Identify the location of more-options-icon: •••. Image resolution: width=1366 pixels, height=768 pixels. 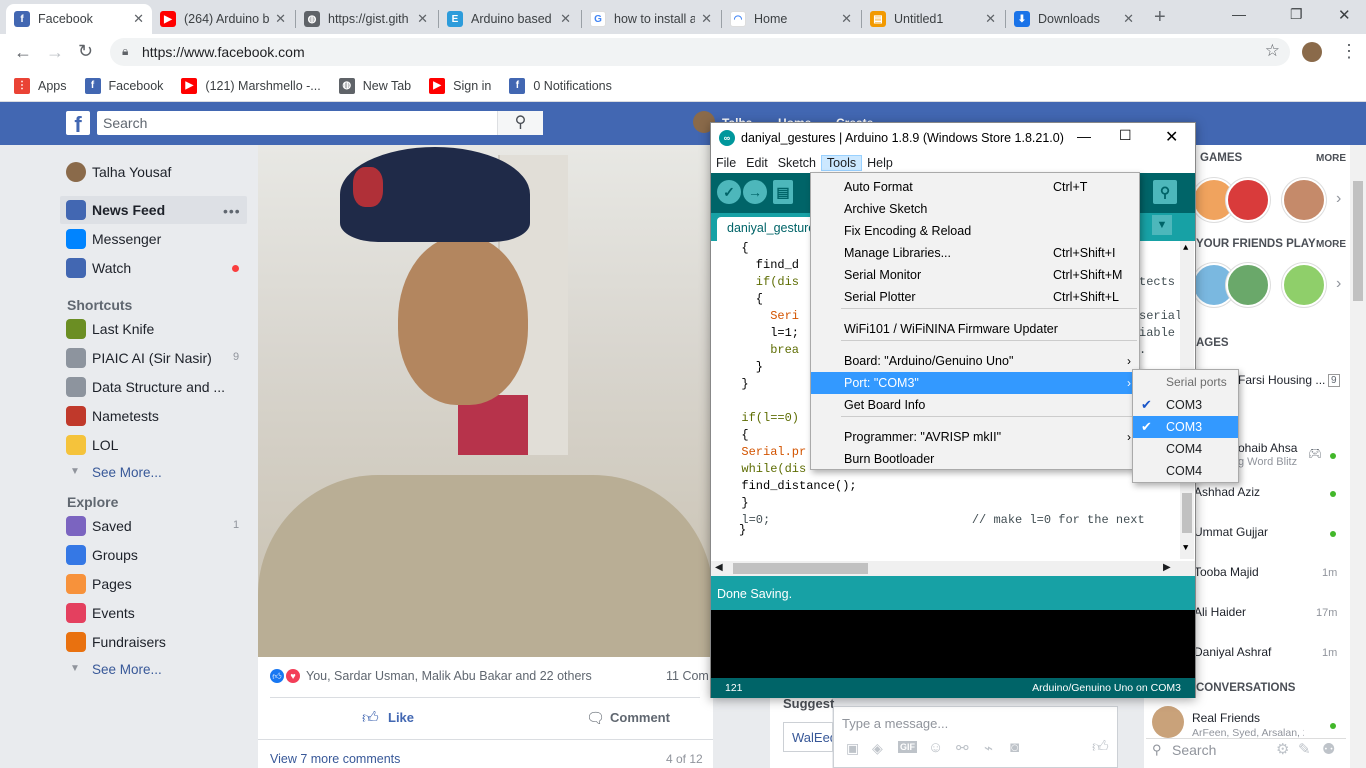
(232, 211).